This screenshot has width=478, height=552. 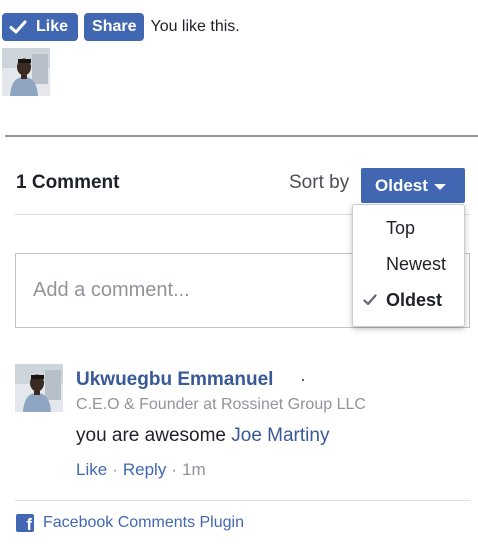 I want to click on comment-author-avatar, so click(x=39, y=388).